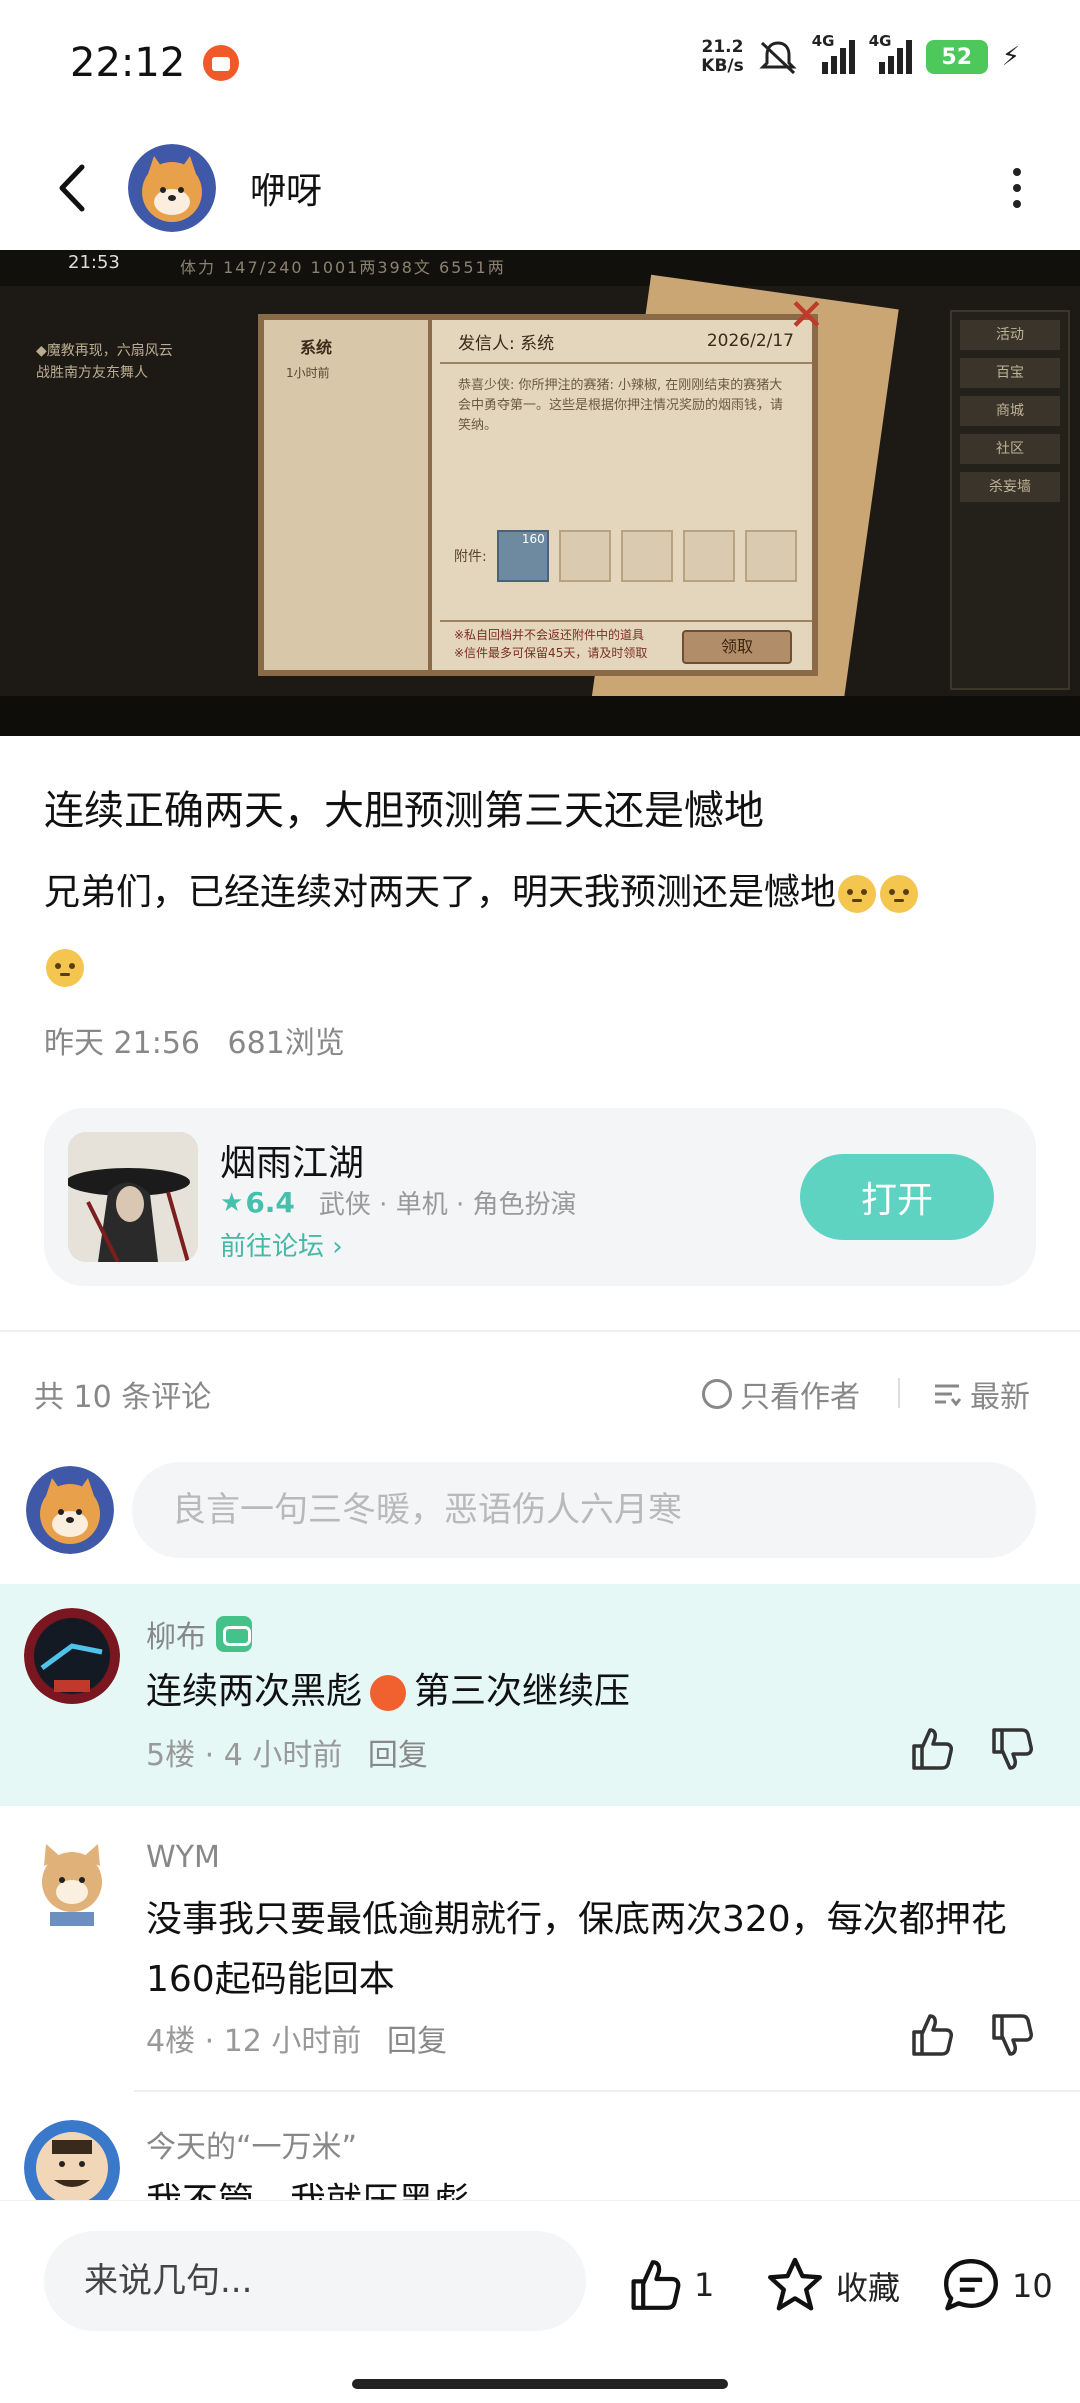 Image resolution: width=1080 pixels, height=2403 pixels. Describe the element at coordinates (232, 1202) in the screenshot. I see `star-icon: ★` at that location.